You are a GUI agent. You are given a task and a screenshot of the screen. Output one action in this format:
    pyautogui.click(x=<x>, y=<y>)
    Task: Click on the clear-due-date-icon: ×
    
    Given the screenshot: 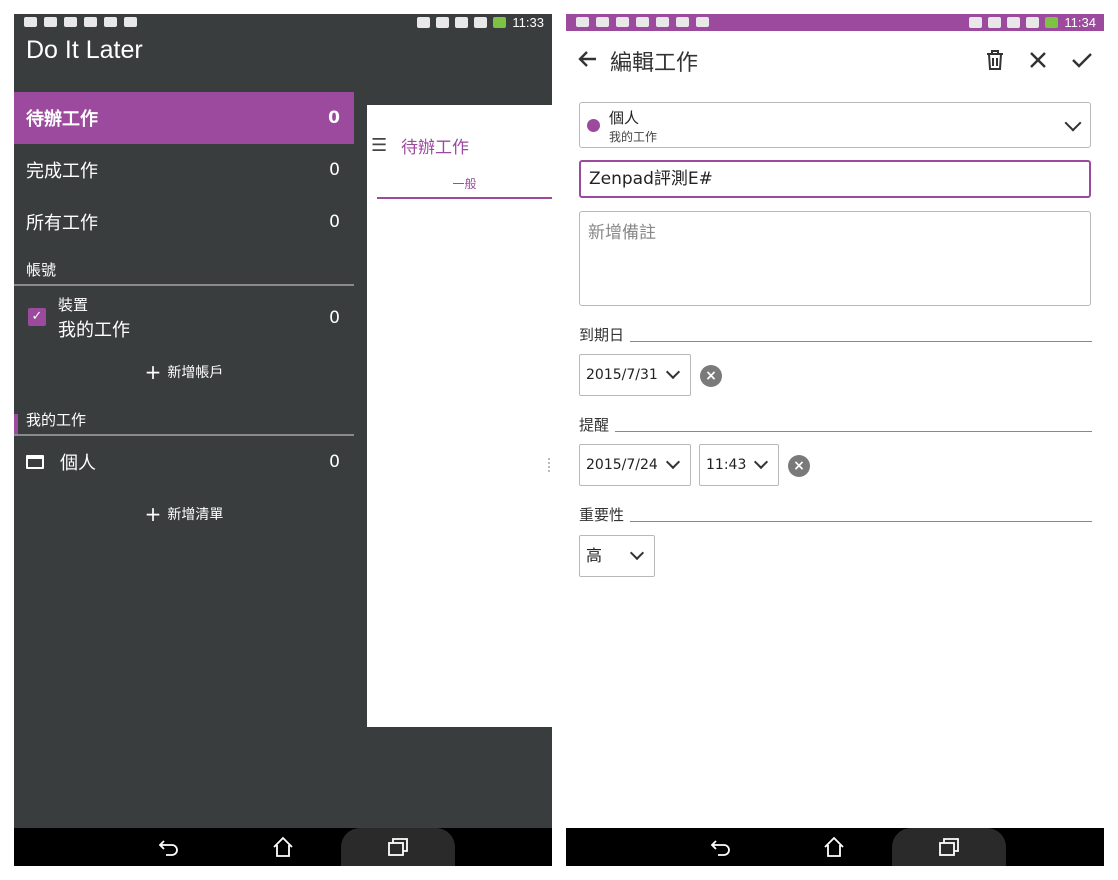 What is the action you would take?
    pyautogui.click(x=711, y=376)
    